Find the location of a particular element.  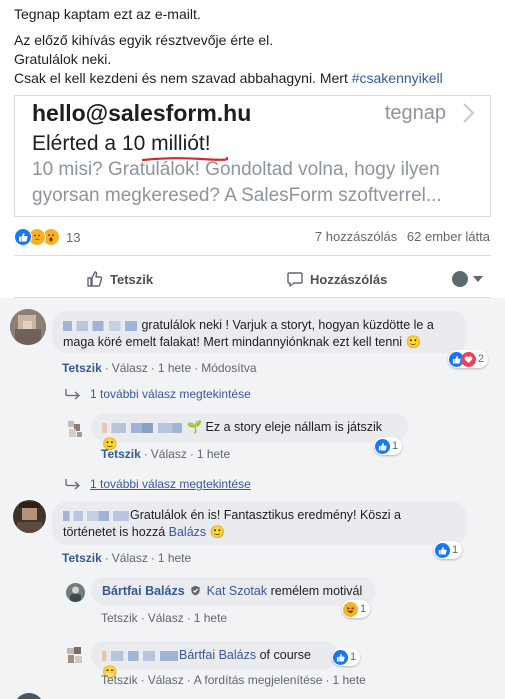

email-subject-prefix: Elérted a is located at coordinates (77, 143).